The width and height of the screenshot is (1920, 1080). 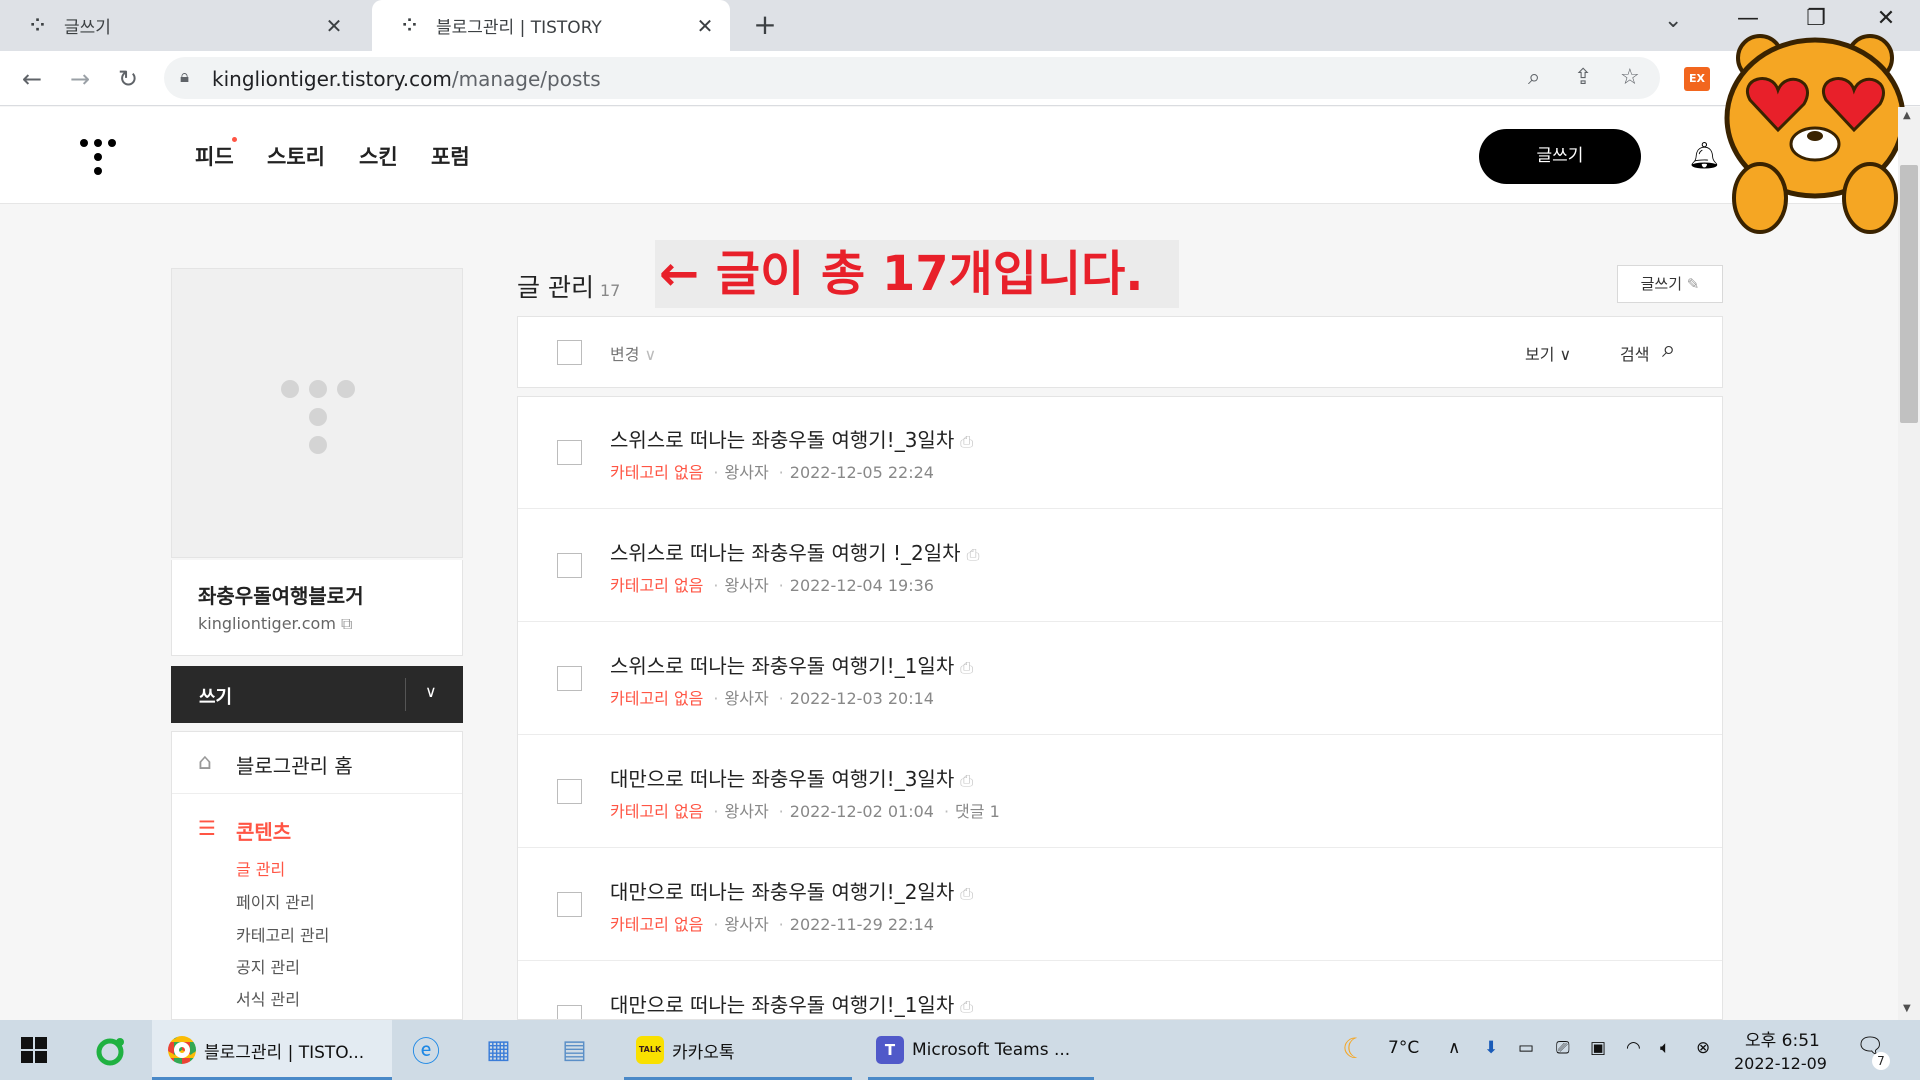 What do you see at coordinates (317, 413) in the screenshot?
I see `blog-profile-image` at bounding box center [317, 413].